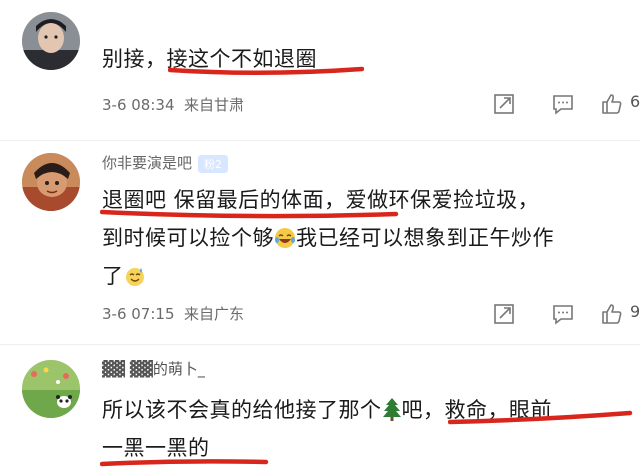  I want to click on comment-username: 你非要演是吧 粉2, so click(165, 162).